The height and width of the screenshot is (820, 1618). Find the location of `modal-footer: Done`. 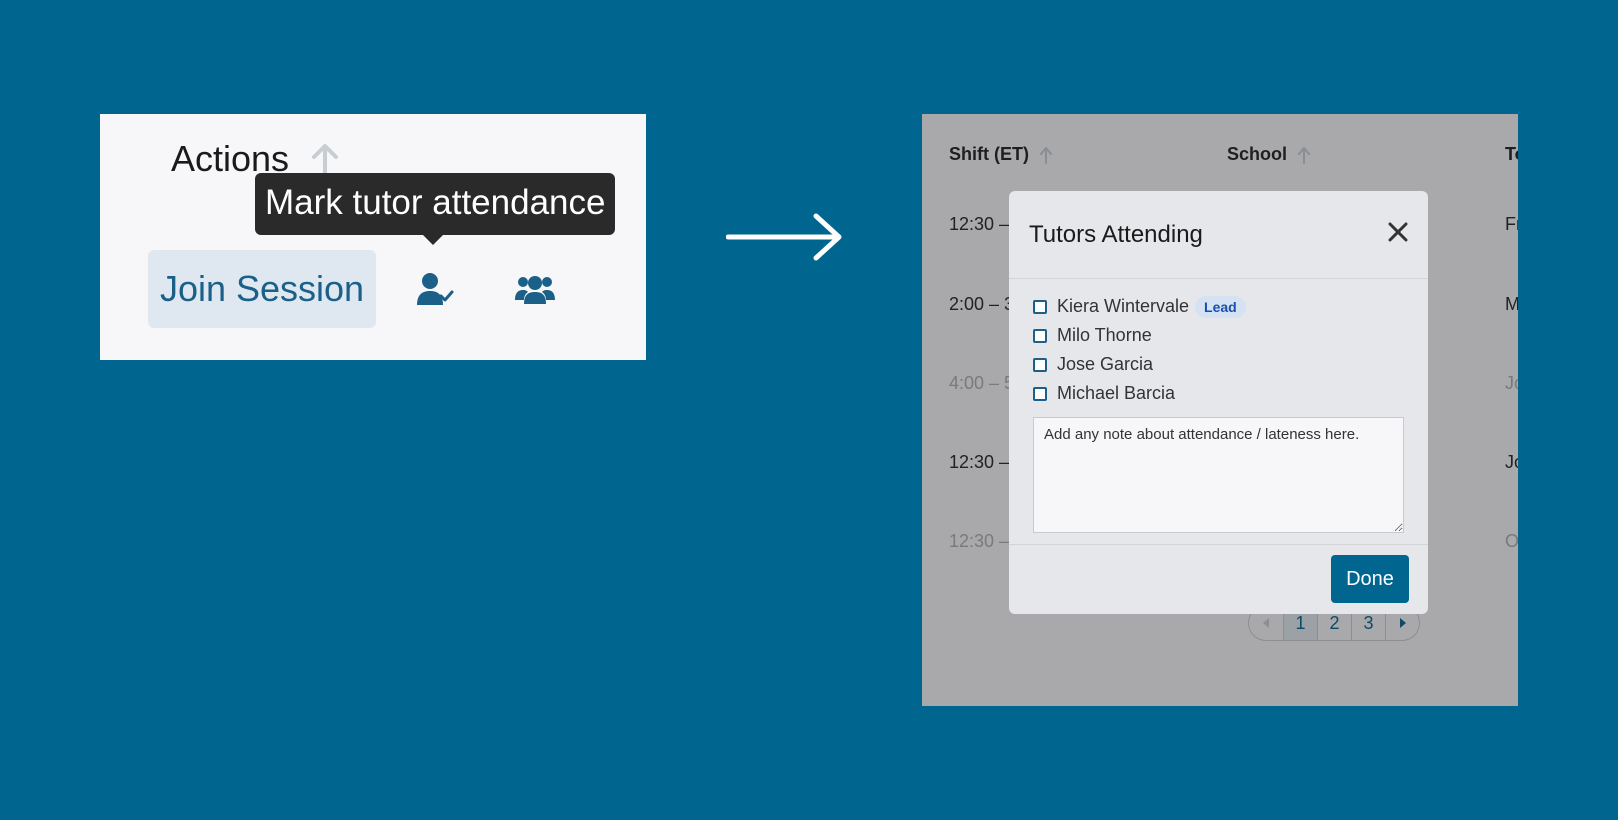

modal-footer: Done is located at coordinates (1218, 579).